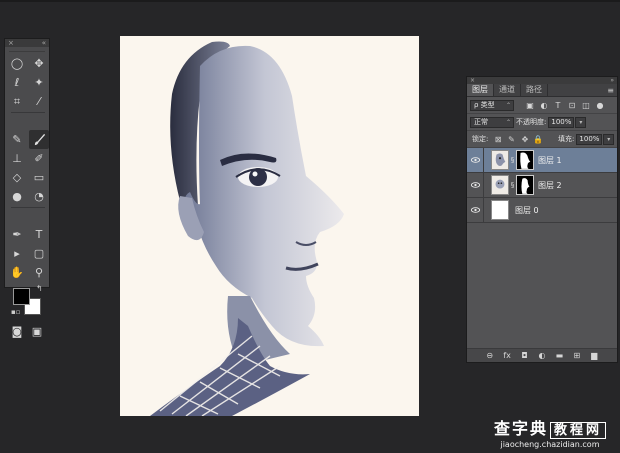 The image size is (620, 453). I want to click on blend-opacity-row: 正常 ⌃ 不透明度: 100% ▾, so click(542, 122).